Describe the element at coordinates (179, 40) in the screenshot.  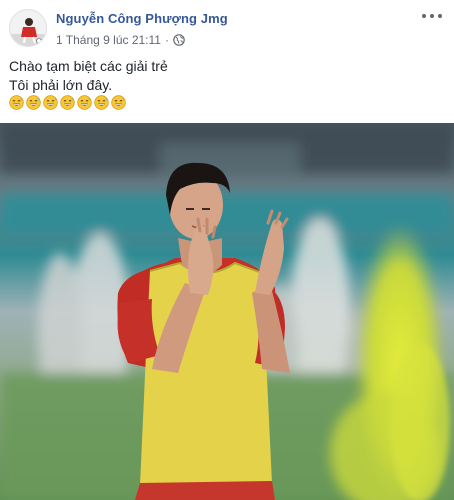
I see `globe-icon` at that location.